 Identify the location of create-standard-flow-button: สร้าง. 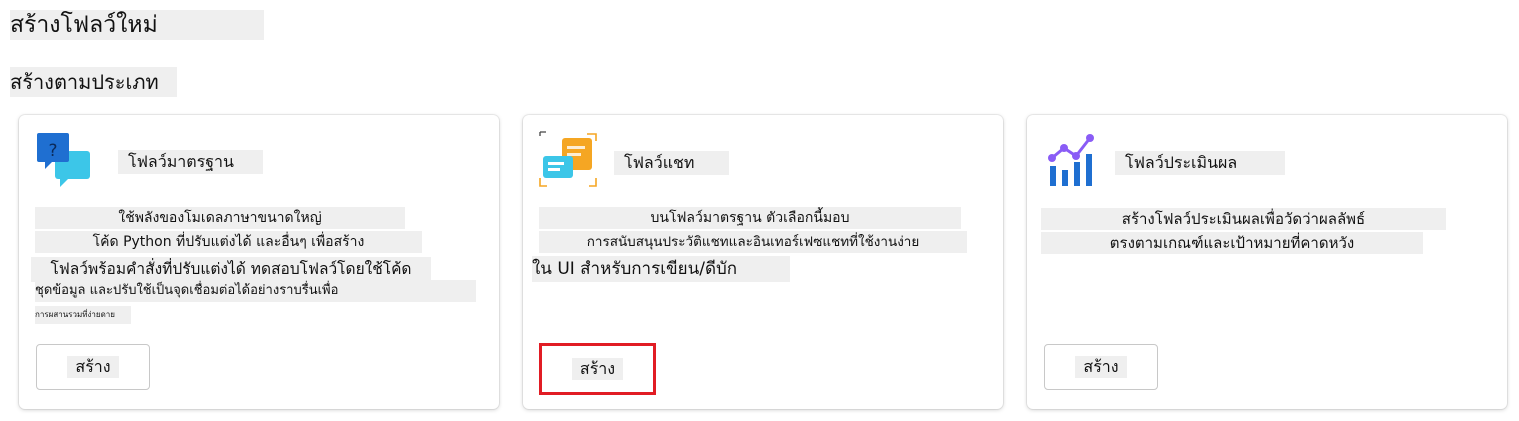
(93, 367).